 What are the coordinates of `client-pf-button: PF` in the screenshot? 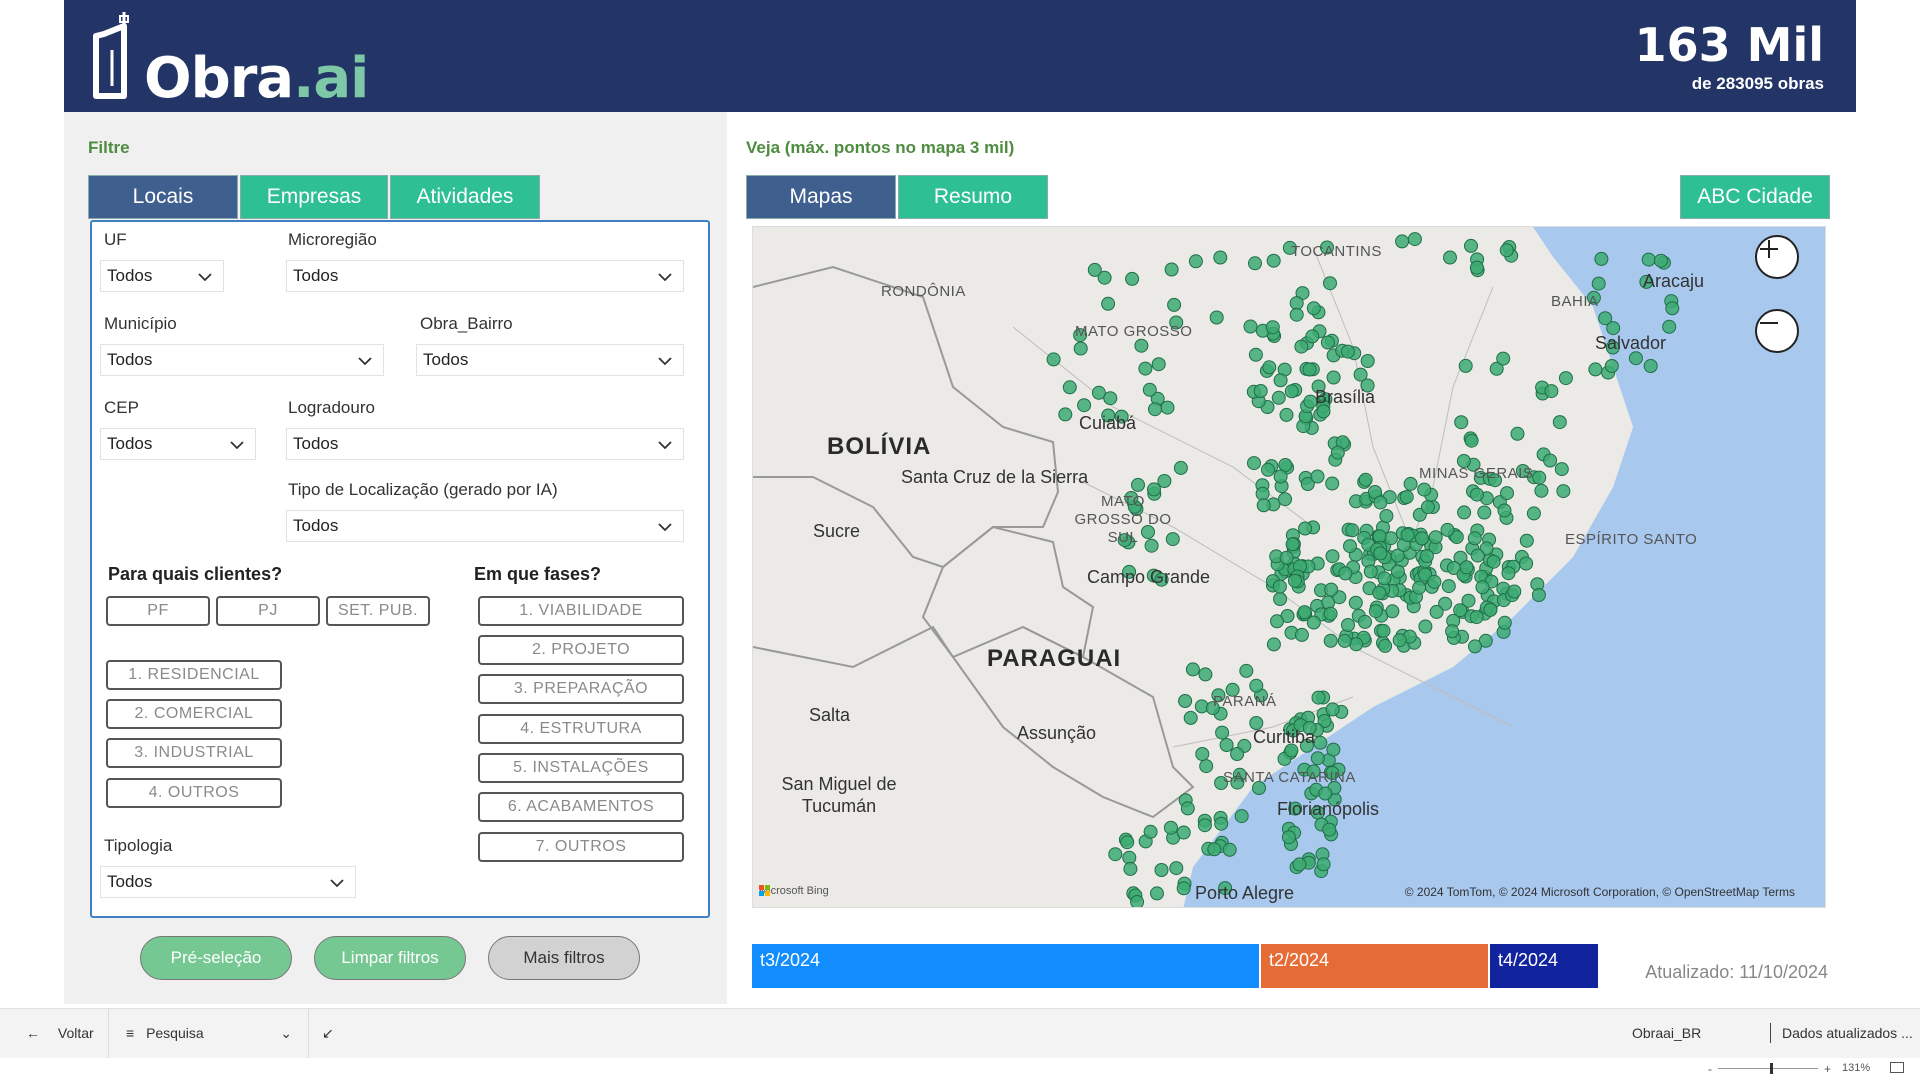 It's located at (158, 611).